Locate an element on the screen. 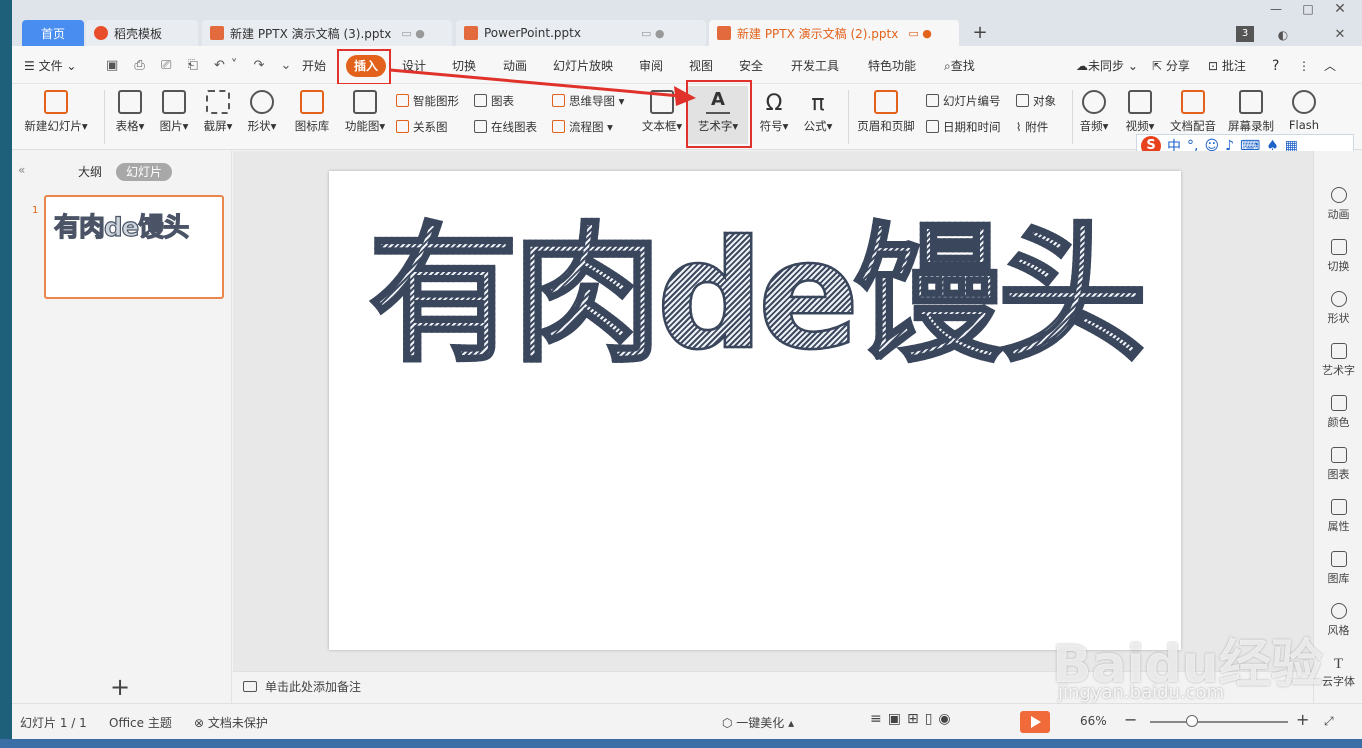 Image resolution: width=1362 pixels, height=748 pixels. object-button: 对象 is located at coordinates (1036, 101).